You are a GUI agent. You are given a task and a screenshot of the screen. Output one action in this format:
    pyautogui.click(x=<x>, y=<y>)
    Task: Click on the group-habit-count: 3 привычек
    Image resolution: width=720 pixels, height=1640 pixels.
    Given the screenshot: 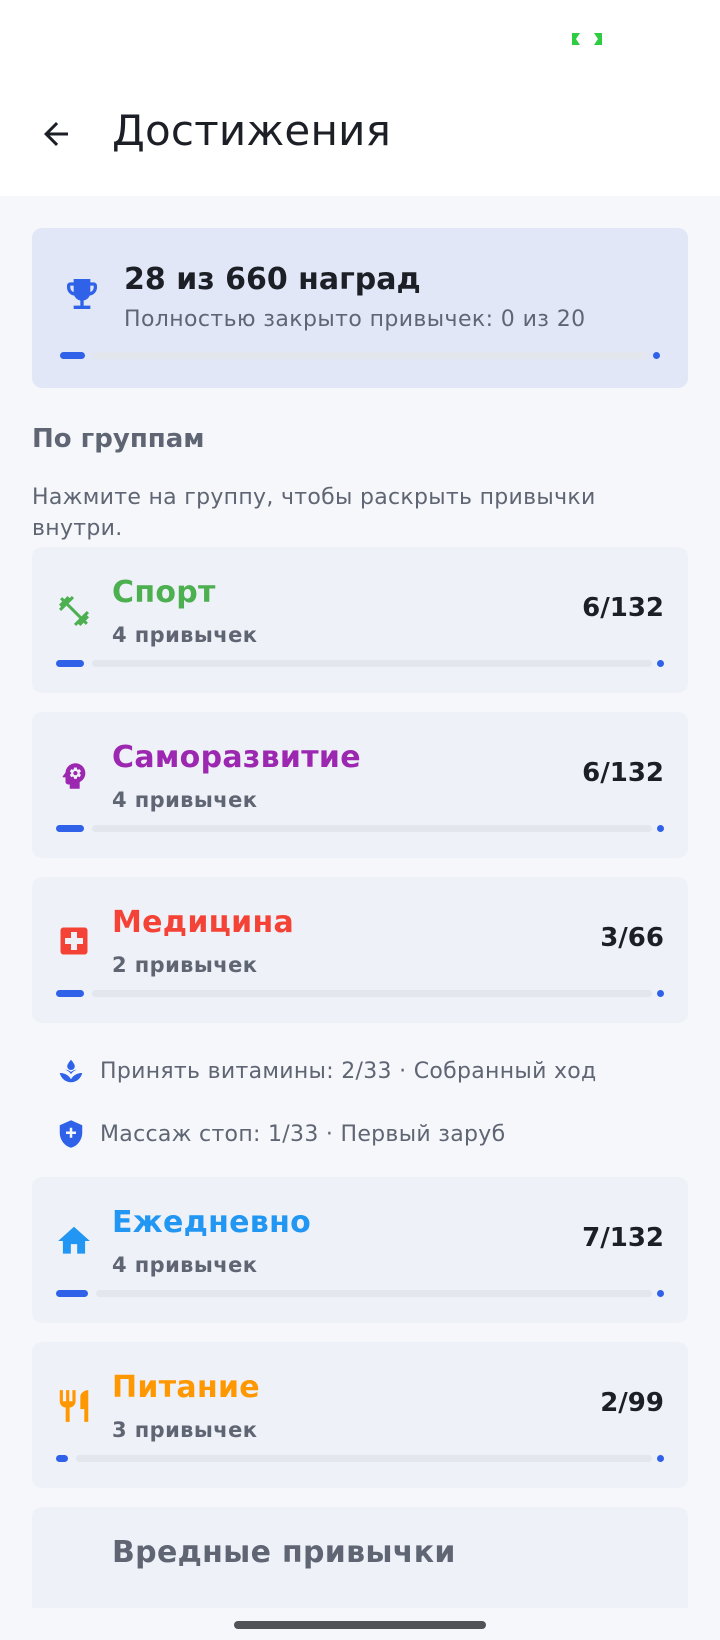 What is the action you would take?
    pyautogui.click(x=185, y=1430)
    